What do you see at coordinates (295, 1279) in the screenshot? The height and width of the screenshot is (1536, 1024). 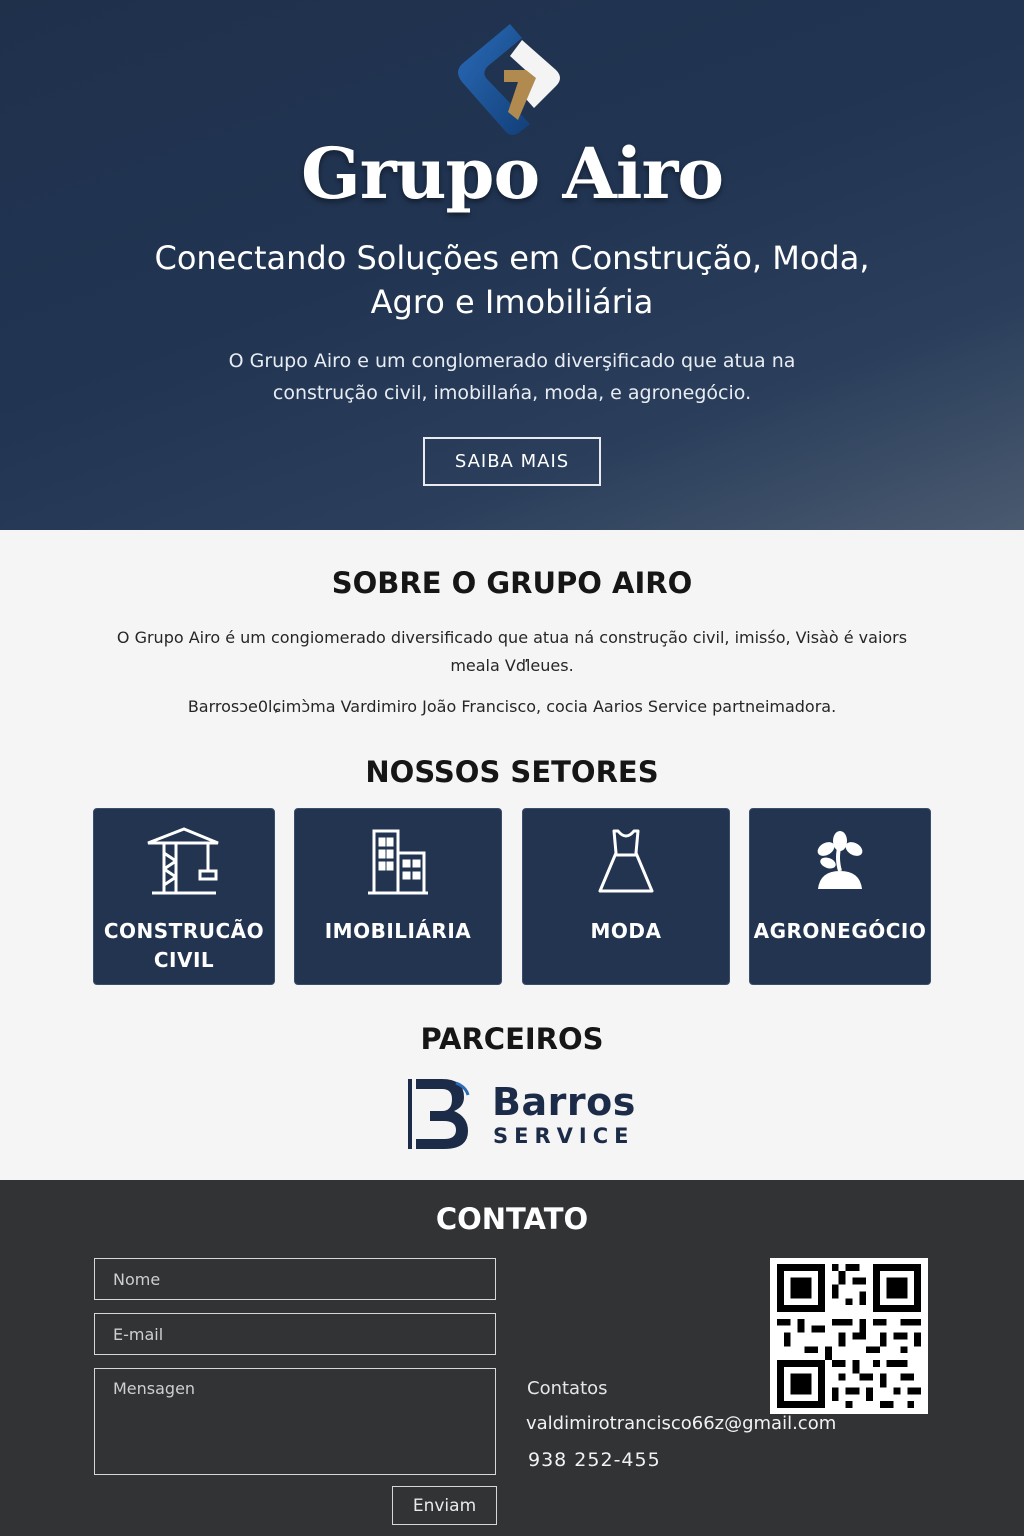 I see `name-field` at bounding box center [295, 1279].